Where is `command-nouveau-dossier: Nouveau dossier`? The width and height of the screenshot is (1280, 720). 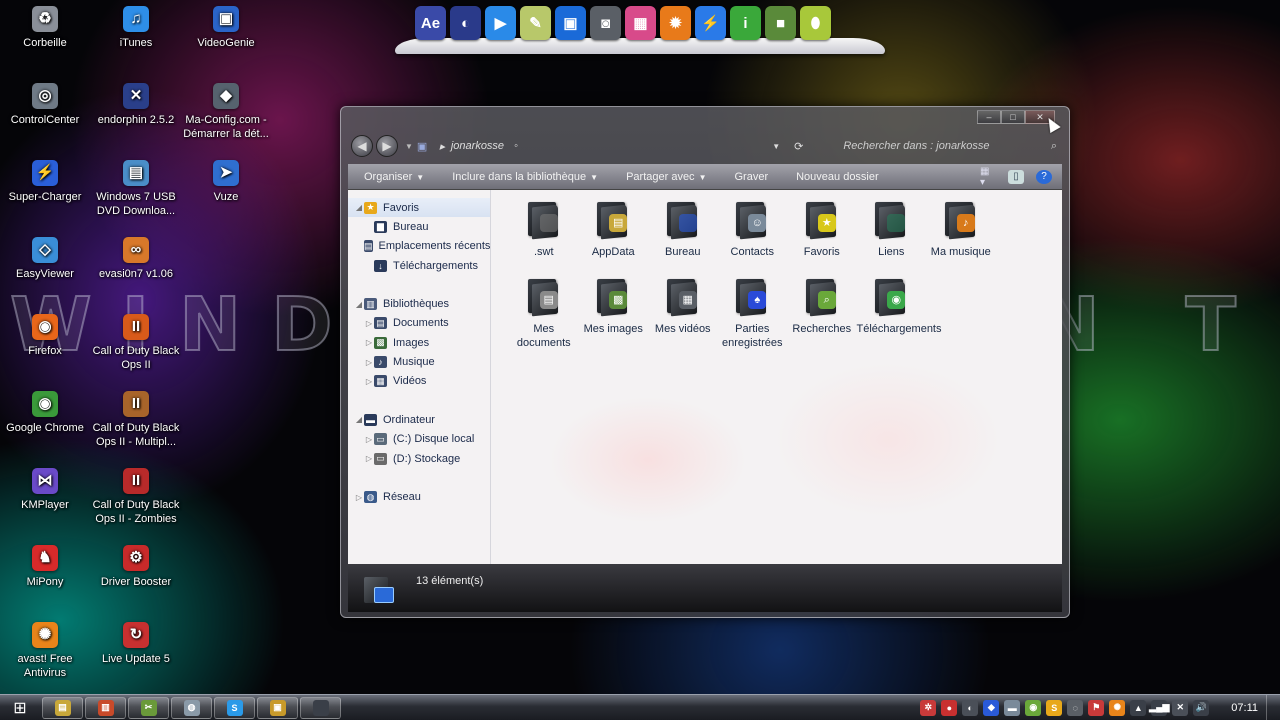
command-nouveau-dossier: Nouveau dossier is located at coordinates (837, 177).